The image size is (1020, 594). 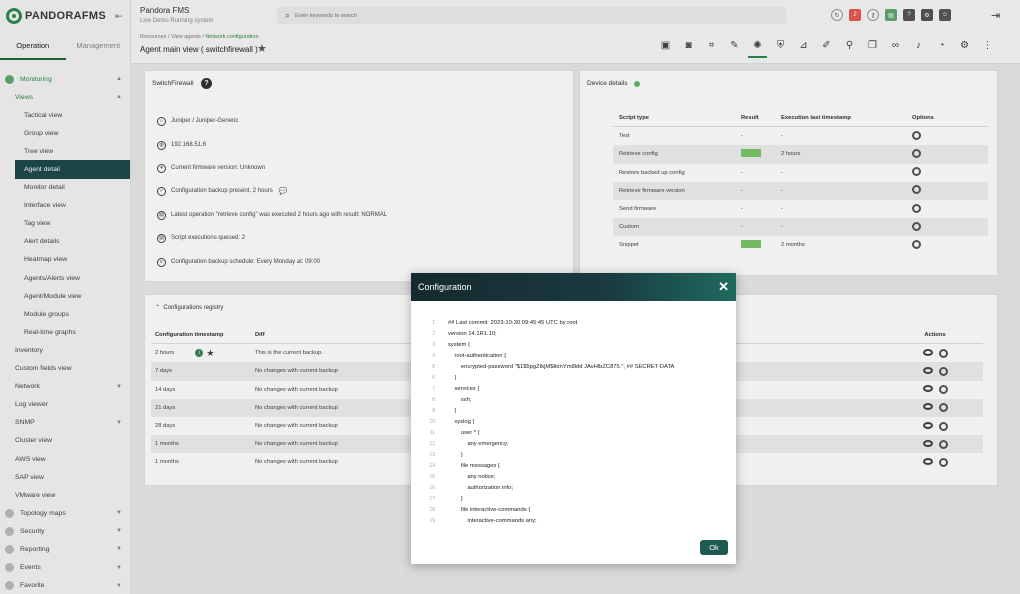 What do you see at coordinates (433, 344) in the screenshot?
I see `line-number: 3` at bounding box center [433, 344].